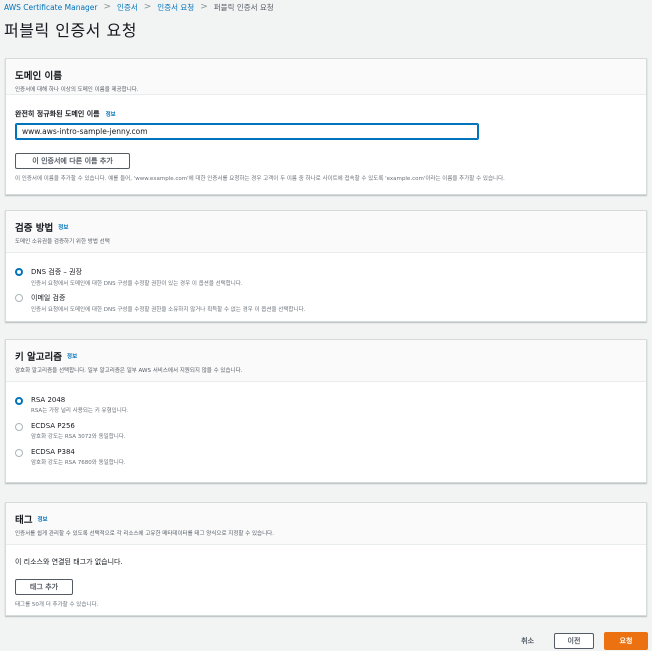  What do you see at coordinates (62, 242) in the screenshot?
I see `validation-method-description: 도메인 소유권을 검증하기 위한 방법 선택` at bounding box center [62, 242].